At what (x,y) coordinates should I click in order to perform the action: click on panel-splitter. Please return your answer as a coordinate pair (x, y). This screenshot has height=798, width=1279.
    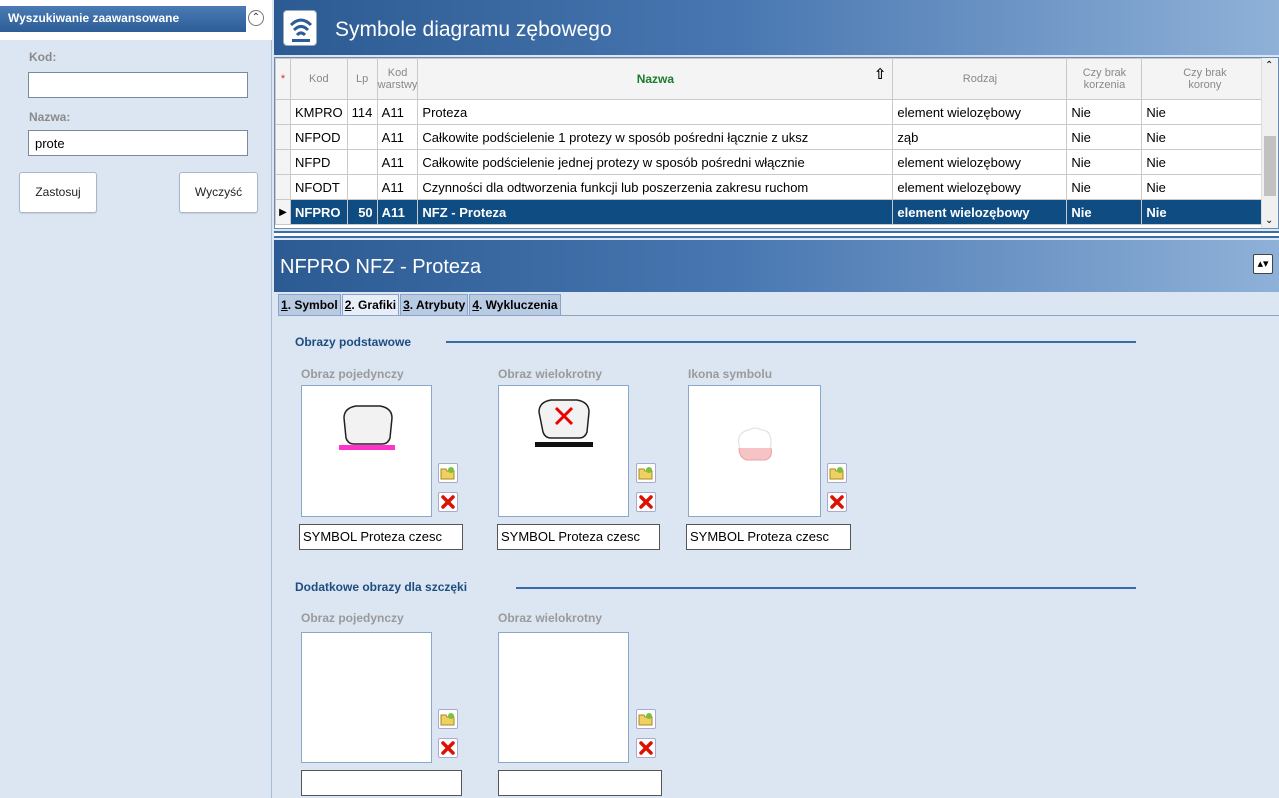
    Looking at the image, I should click on (776, 234).